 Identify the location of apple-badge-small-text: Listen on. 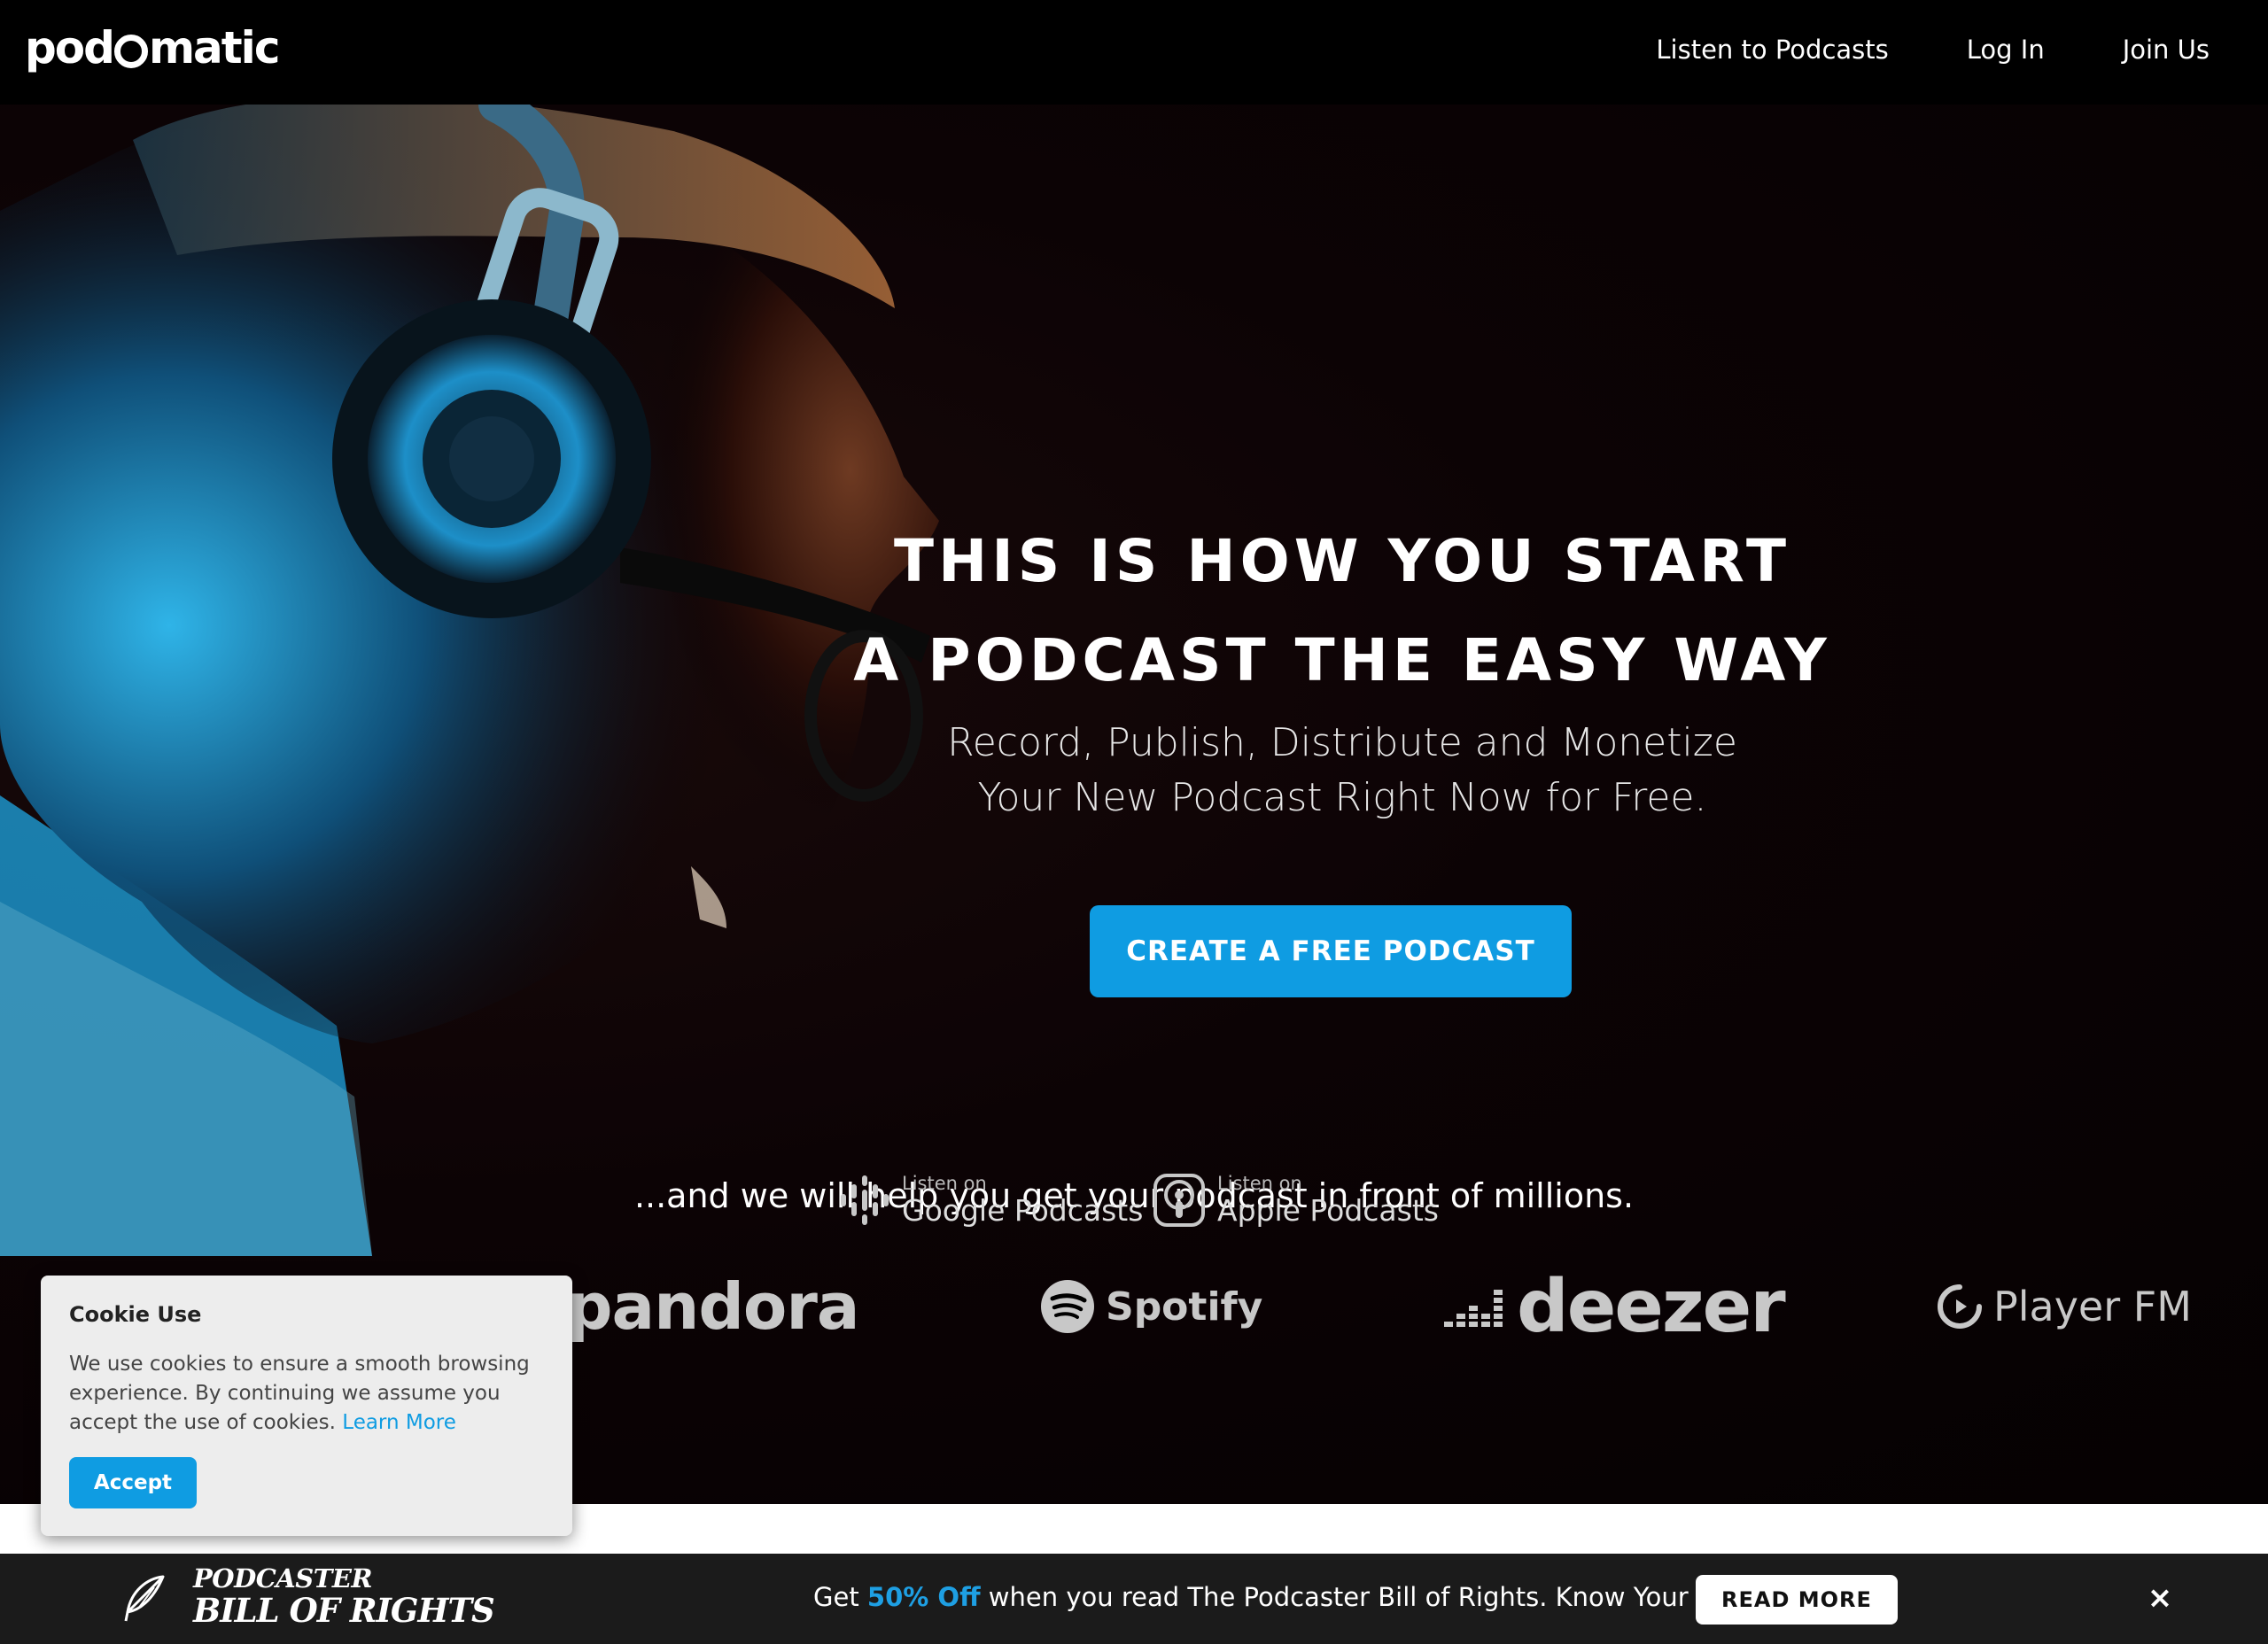
(1259, 1183).